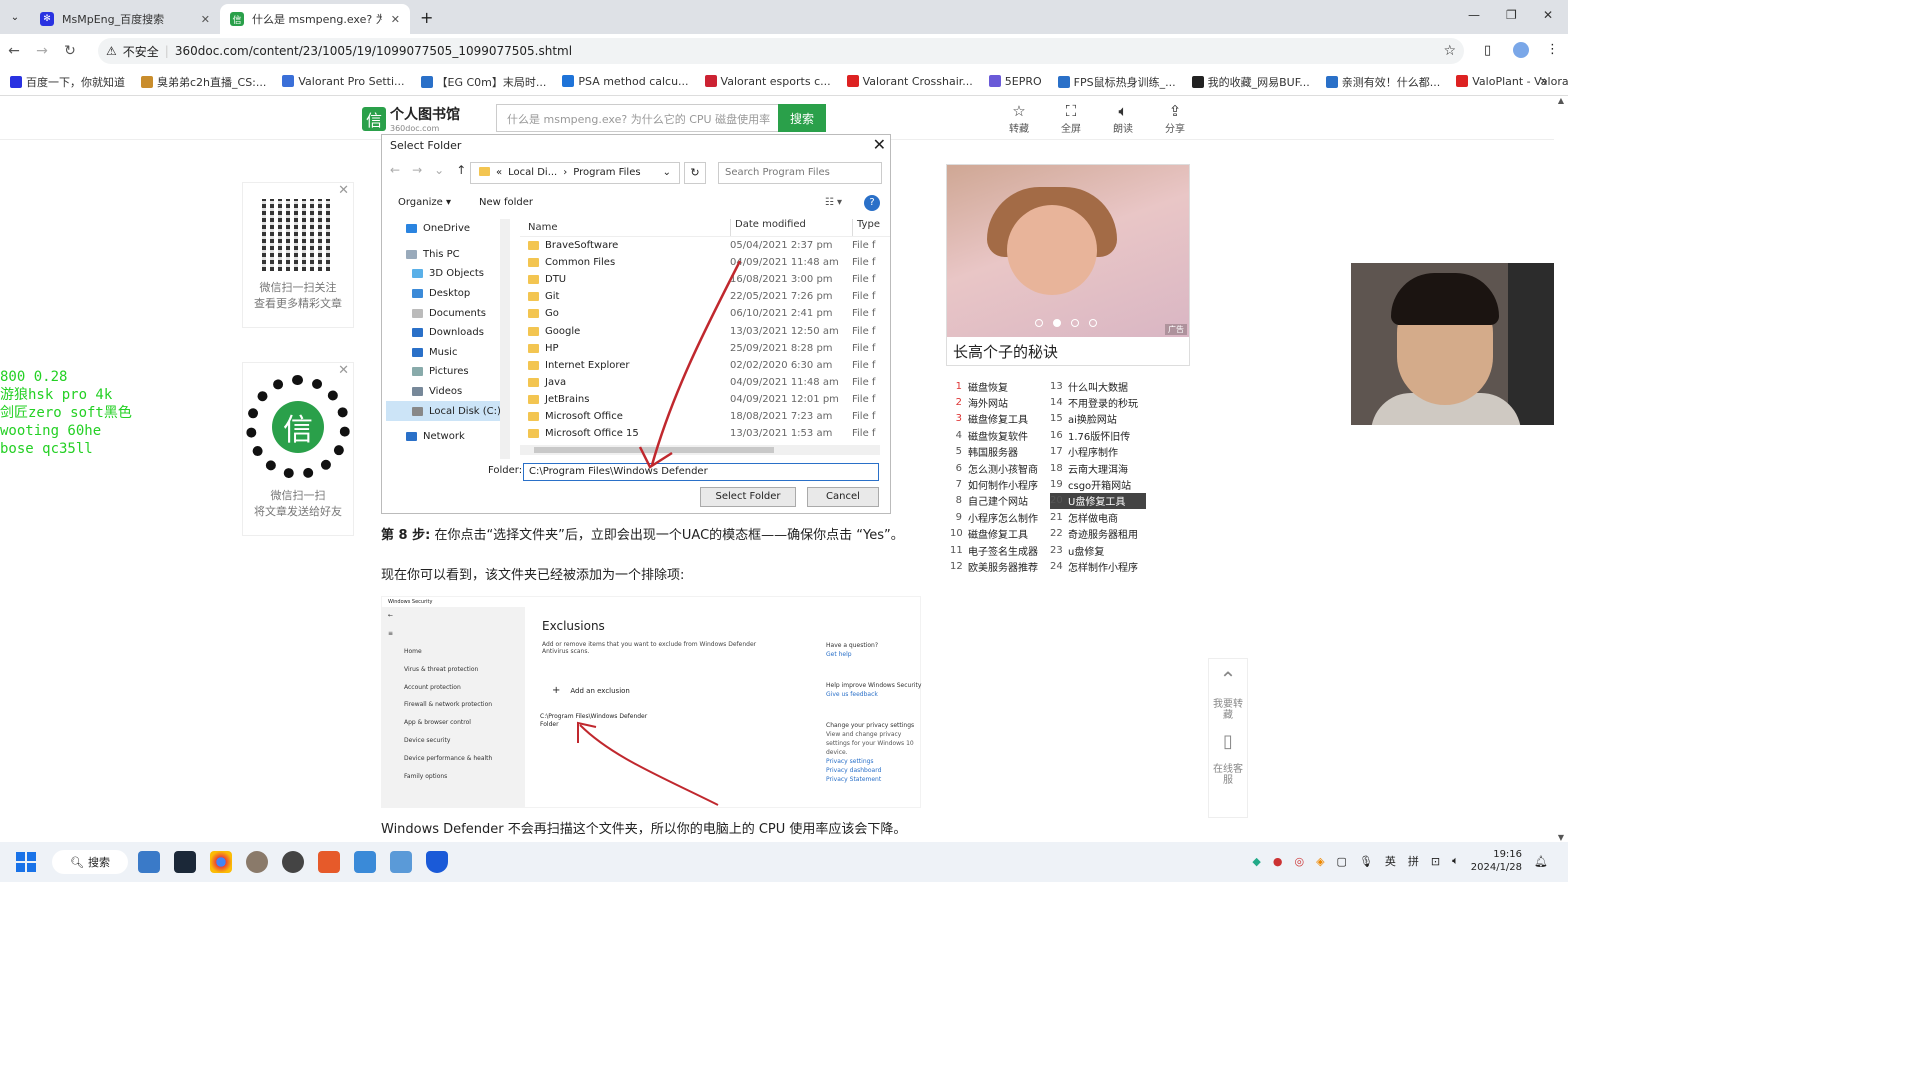 Image resolution: width=1920 pixels, height=1080 pixels. What do you see at coordinates (1365, 861) in the screenshot?
I see `microphone-icon: 🎙︎` at bounding box center [1365, 861].